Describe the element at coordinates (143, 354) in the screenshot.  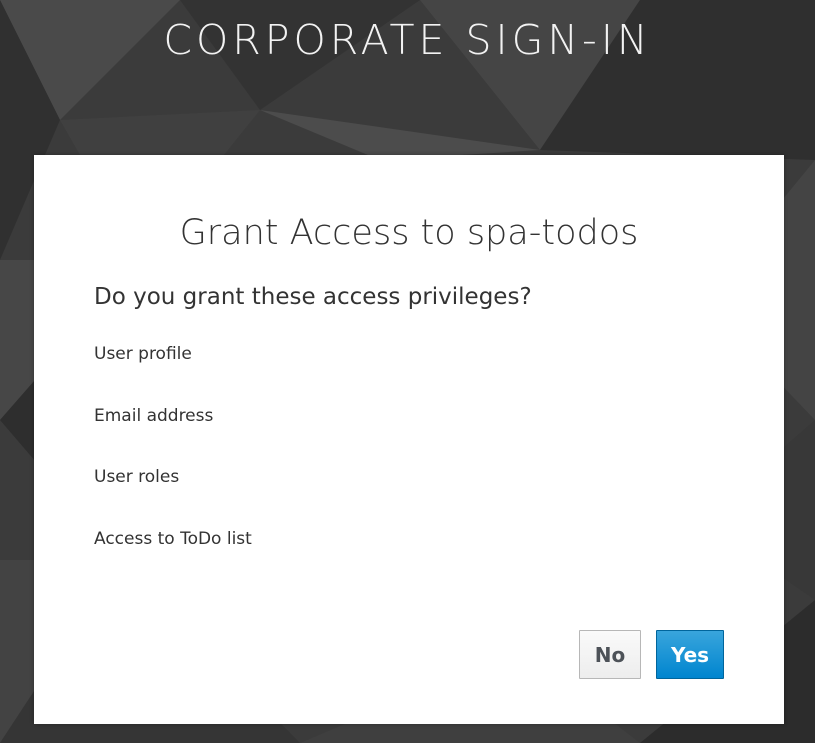
I see `privilege-user-profile: User profile` at that location.